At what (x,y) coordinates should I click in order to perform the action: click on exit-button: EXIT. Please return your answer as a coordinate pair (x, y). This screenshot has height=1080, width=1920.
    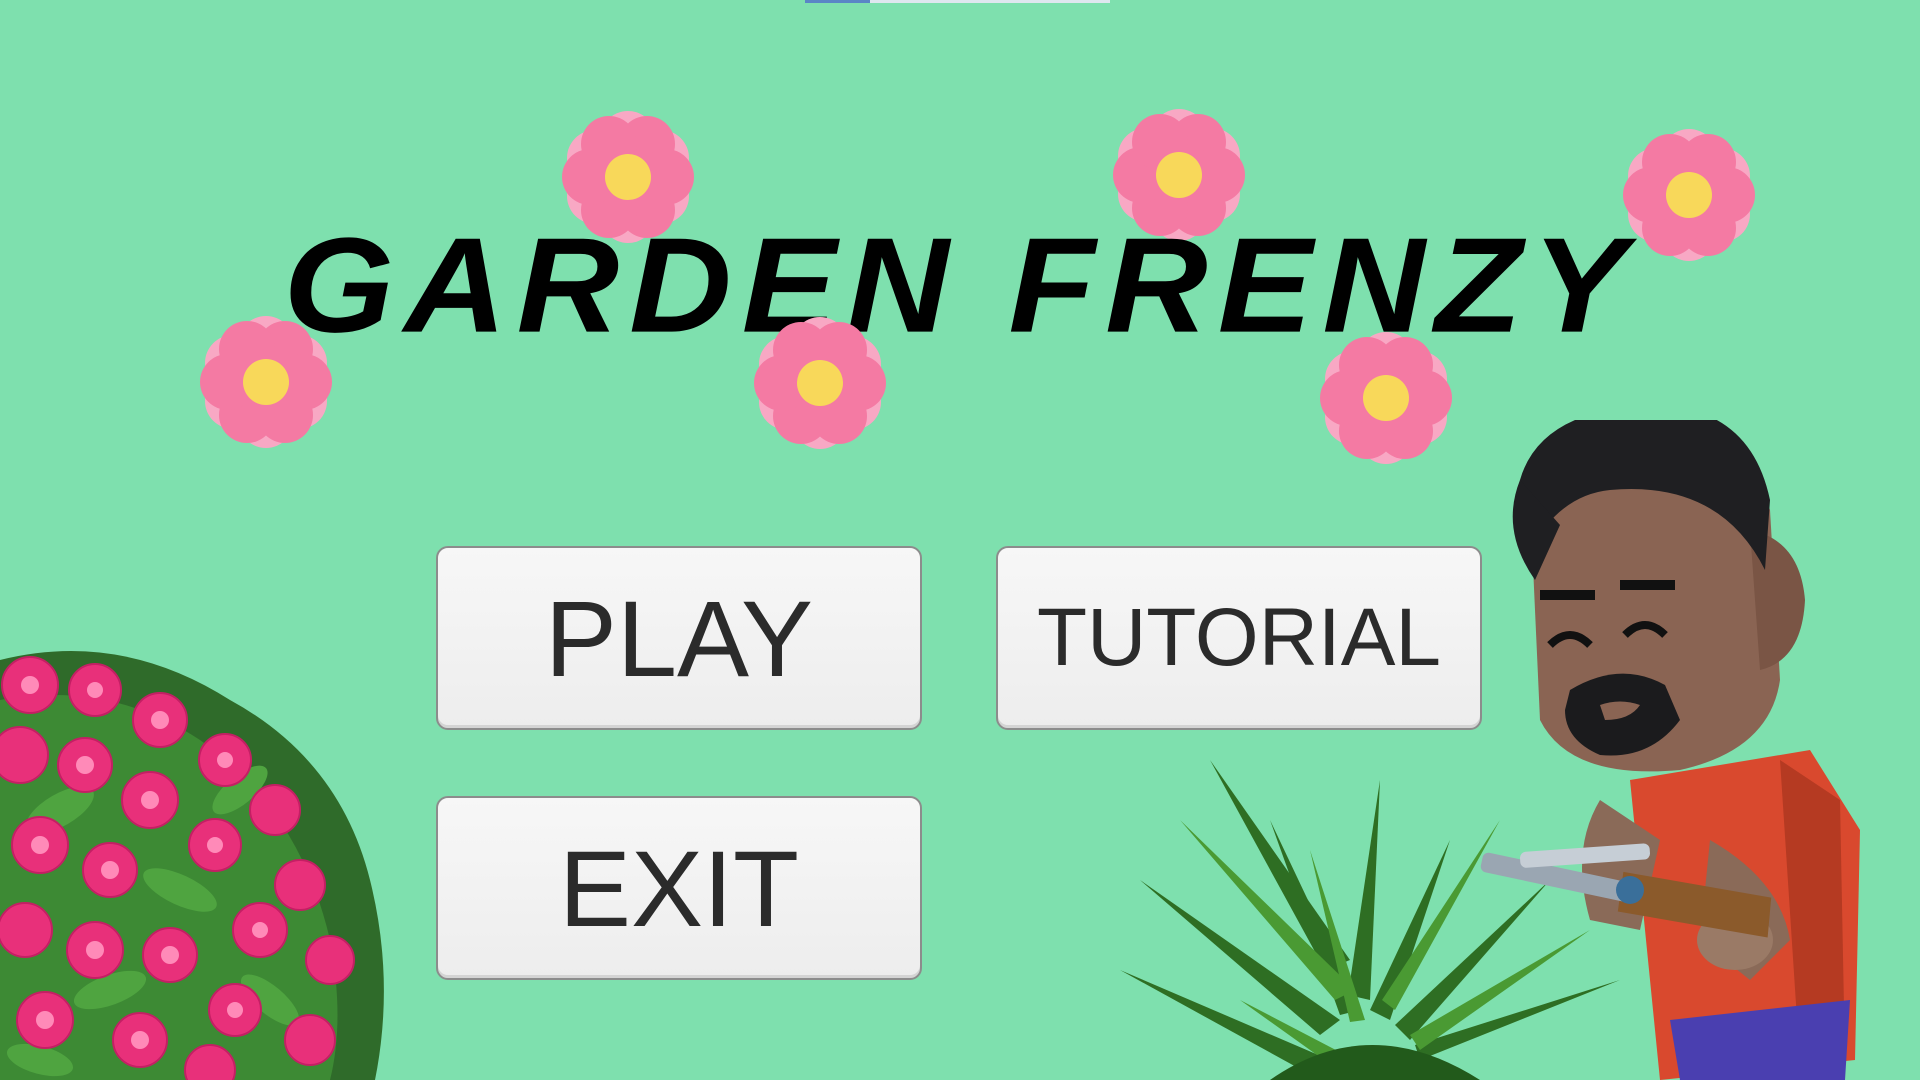
    Looking at the image, I should click on (679, 888).